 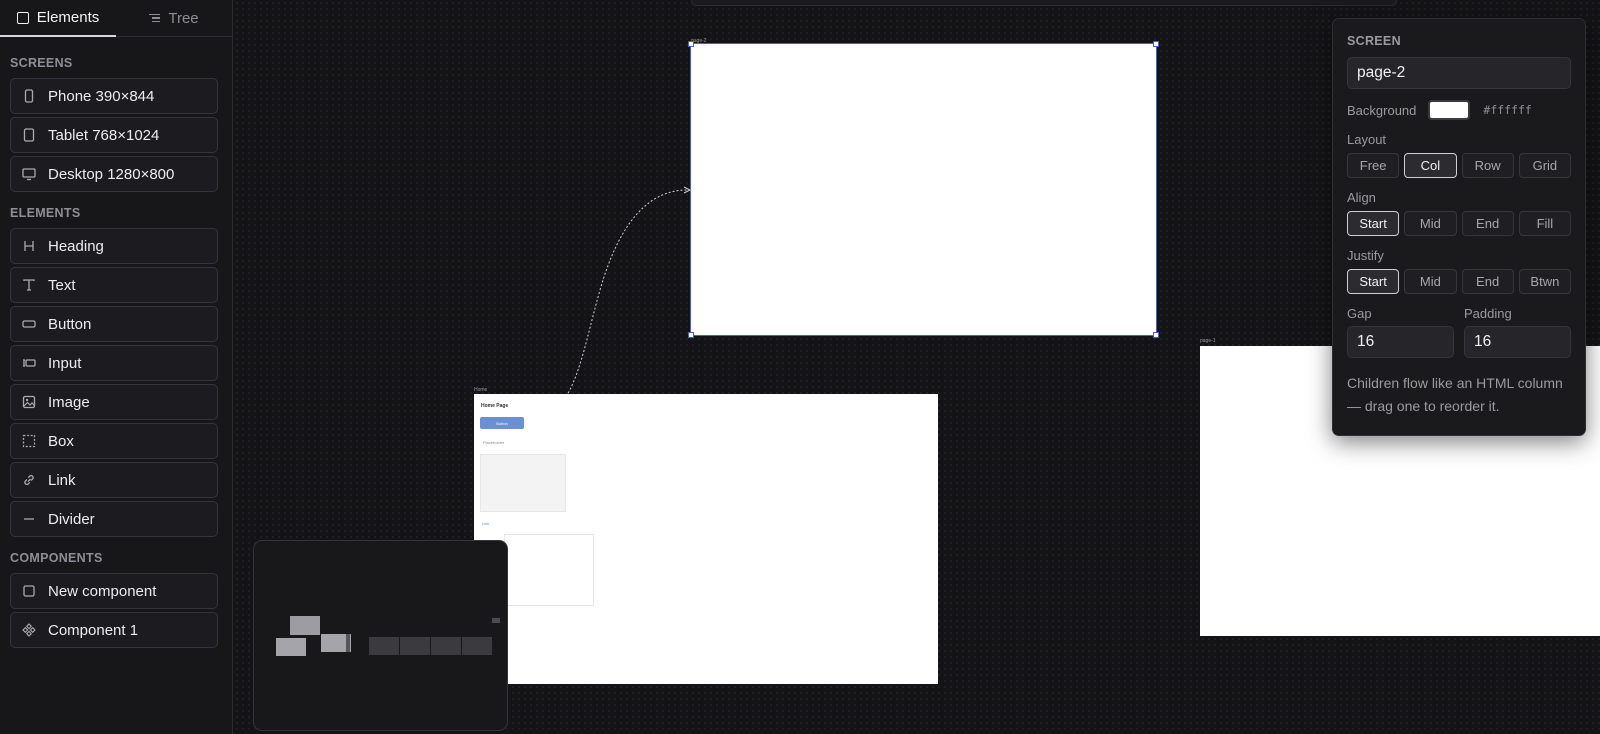 What do you see at coordinates (29, 402) in the screenshot?
I see `image-icon` at bounding box center [29, 402].